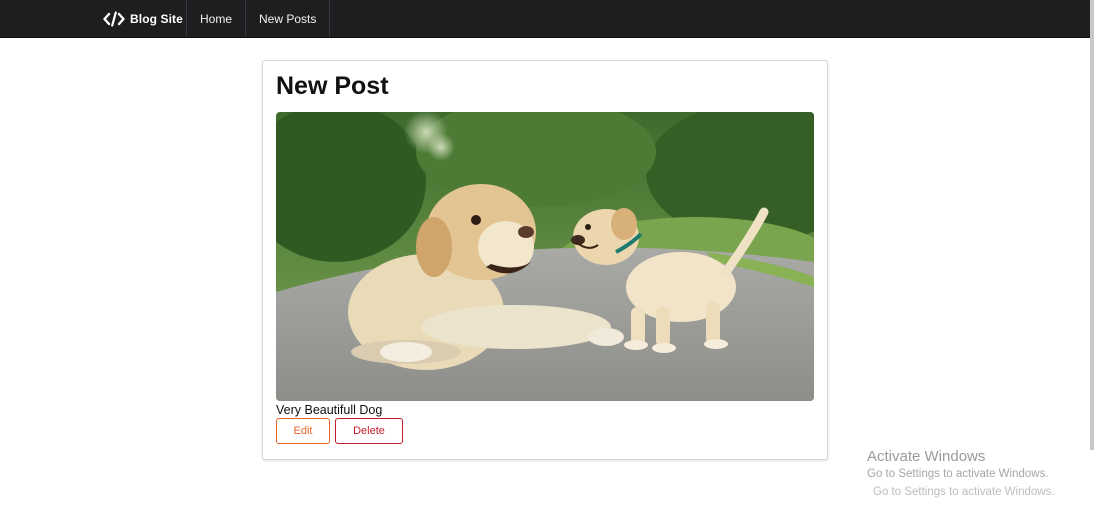 The image size is (1094, 510). I want to click on activation-watermark-subtitle: Go to Settings to activate Windows., so click(958, 474).